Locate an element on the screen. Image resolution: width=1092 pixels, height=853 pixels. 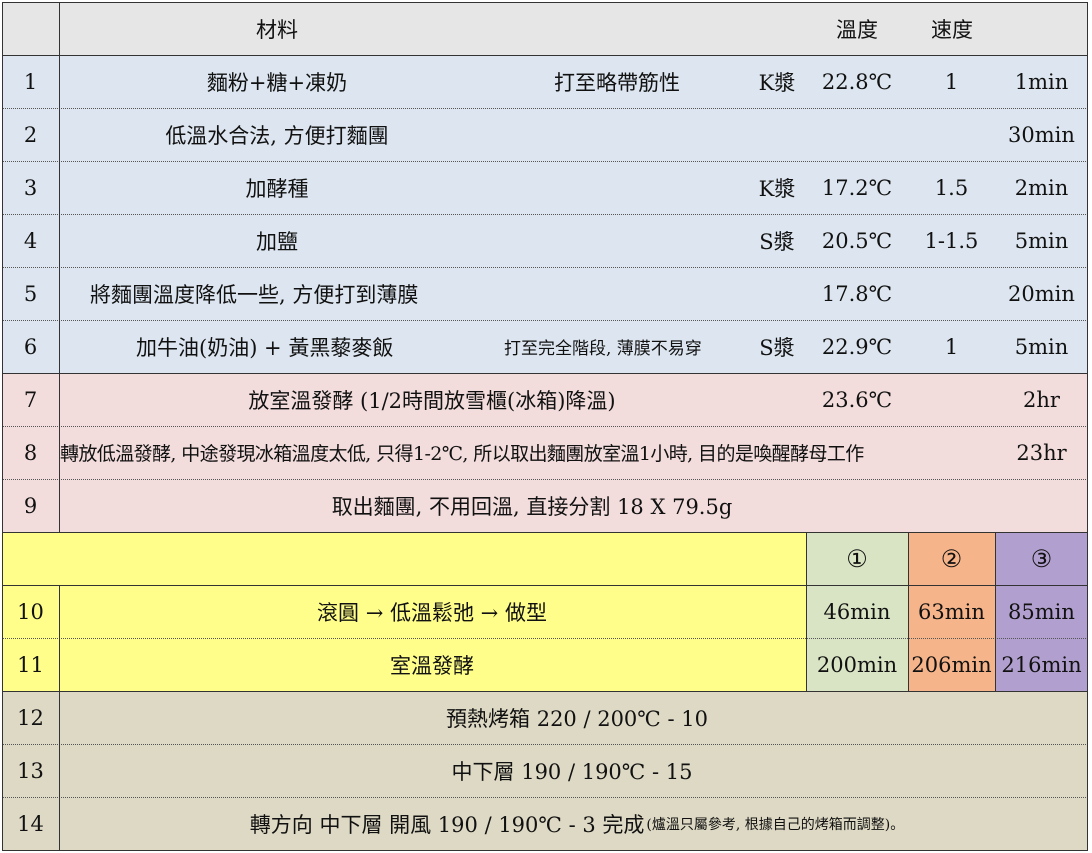
row-number: 14 is located at coordinates (30, 823).